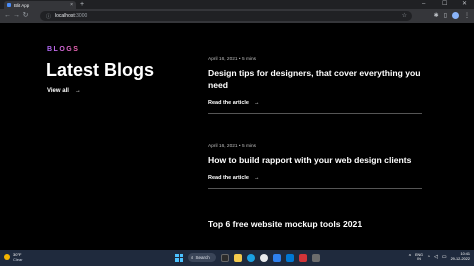 The width and height of the screenshot is (474, 266). I want to click on view-all-link: View all →, so click(64, 91).